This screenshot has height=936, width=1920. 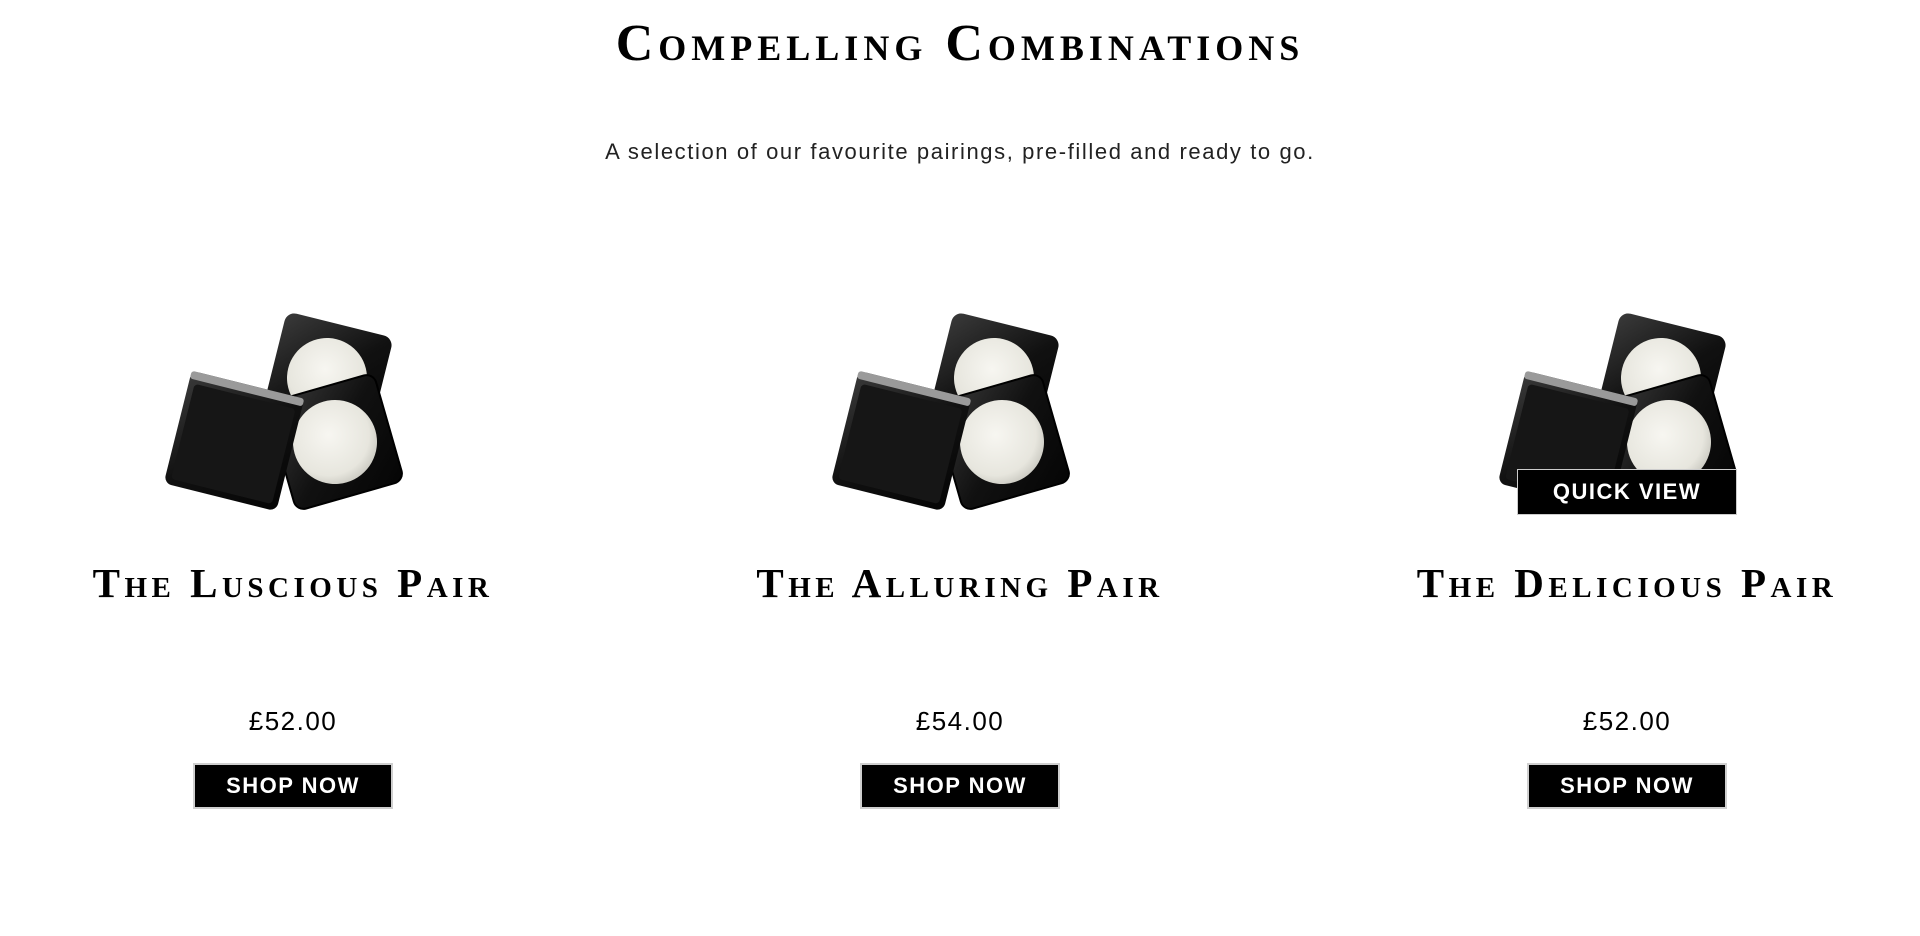 What do you see at coordinates (960, 721) in the screenshot?
I see `product-price: £54.00` at bounding box center [960, 721].